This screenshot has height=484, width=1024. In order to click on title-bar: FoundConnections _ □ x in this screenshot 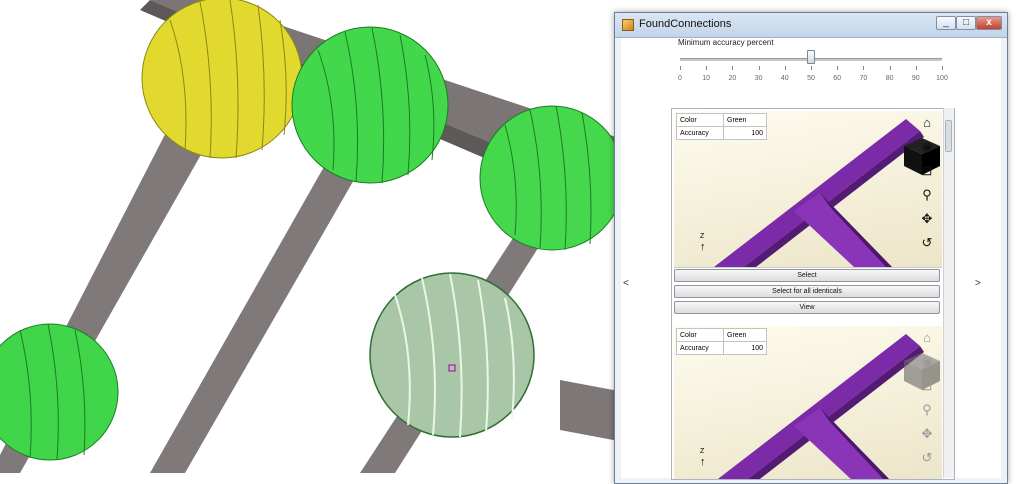, I will do `click(811, 25)`.